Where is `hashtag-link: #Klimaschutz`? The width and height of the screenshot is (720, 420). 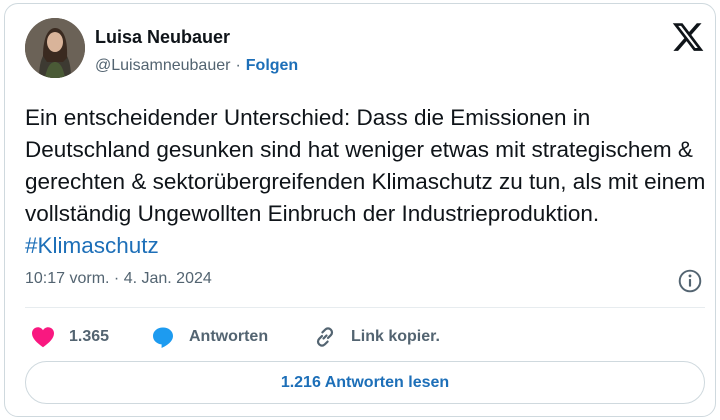 hashtag-link: #Klimaschutz is located at coordinates (92, 245).